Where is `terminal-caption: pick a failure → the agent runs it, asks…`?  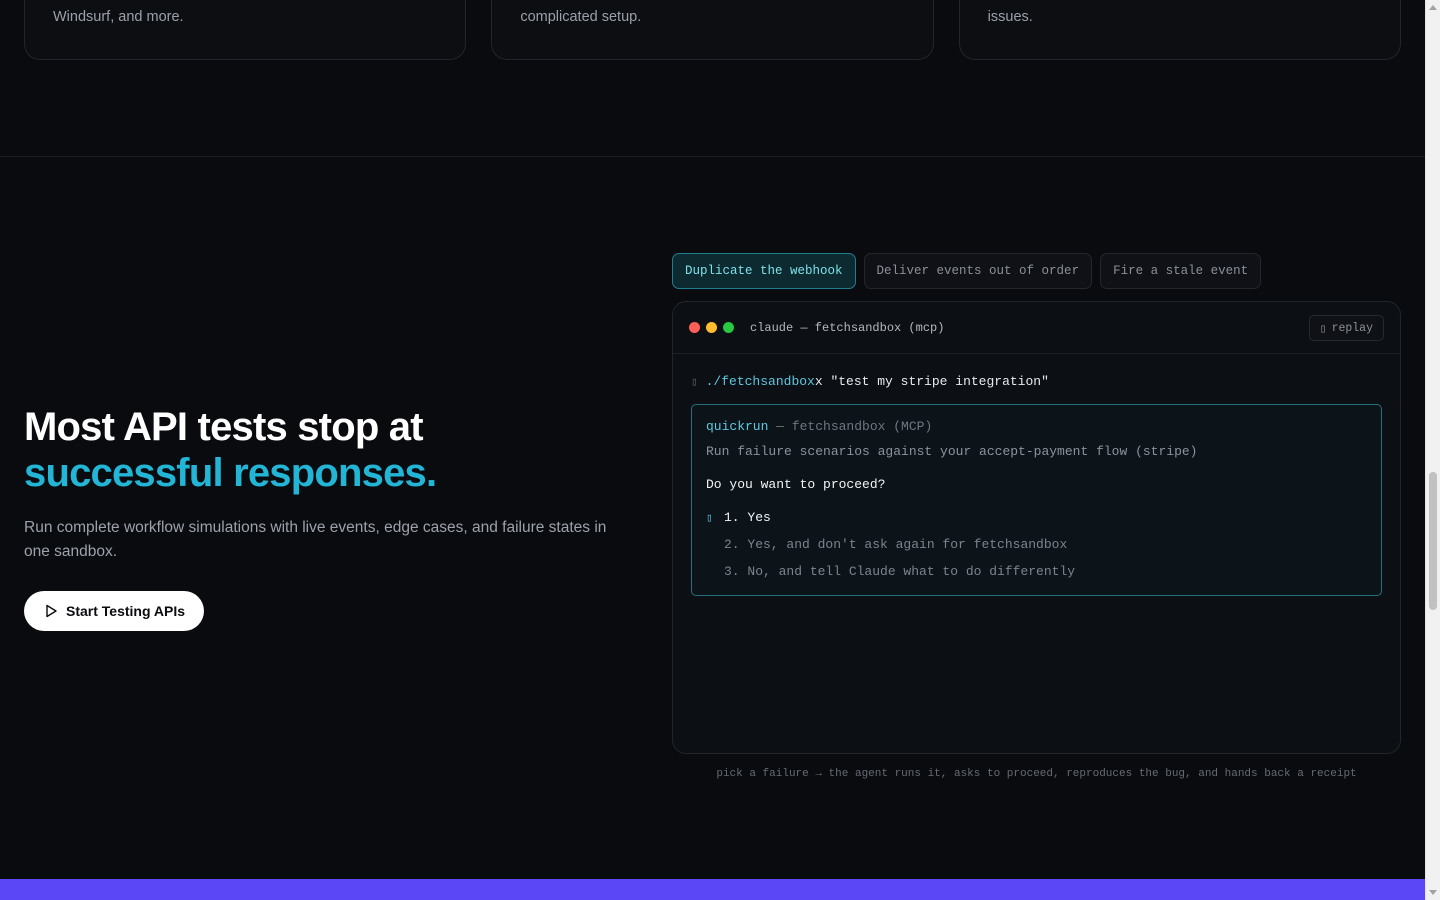
terminal-caption: pick a failure → the agent runs it, asks… is located at coordinates (1036, 774).